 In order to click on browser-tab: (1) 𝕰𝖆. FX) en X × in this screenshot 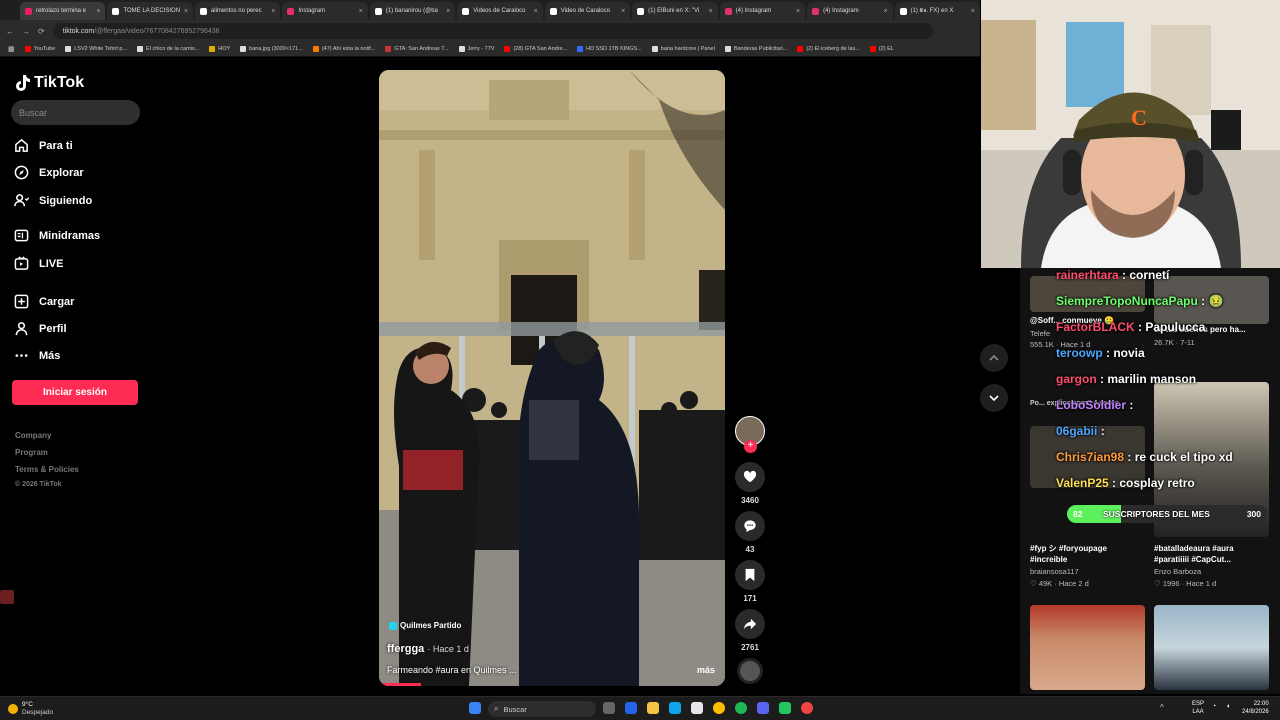, I will do `click(937, 11)`.